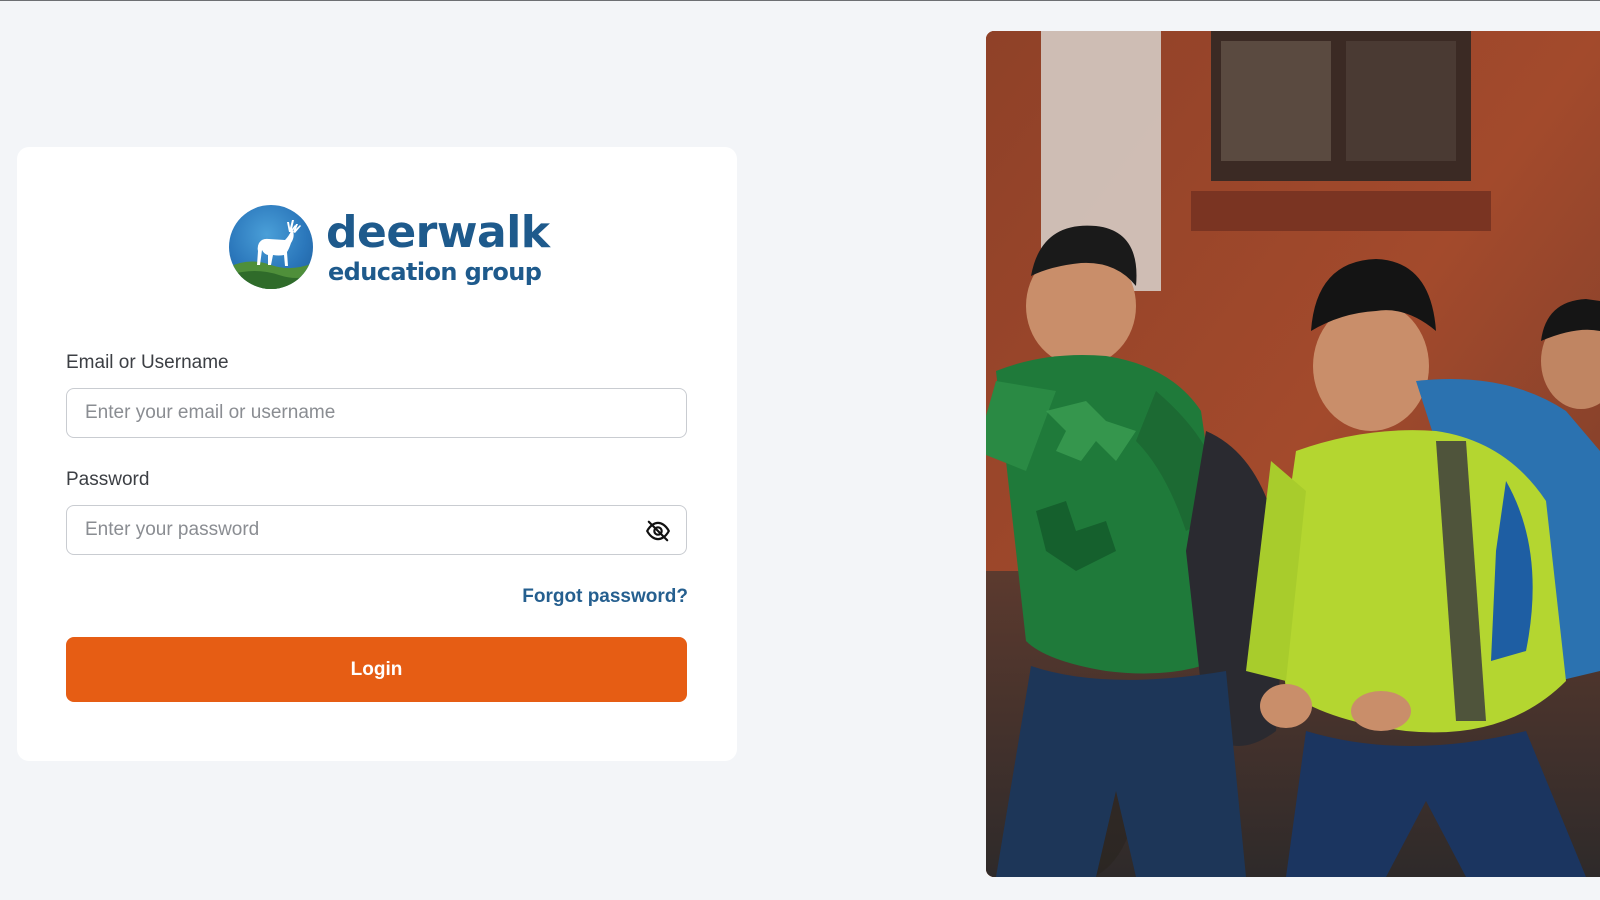 The height and width of the screenshot is (900, 1600). Describe the element at coordinates (376, 669) in the screenshot. I see `login-button: Login` at that location.